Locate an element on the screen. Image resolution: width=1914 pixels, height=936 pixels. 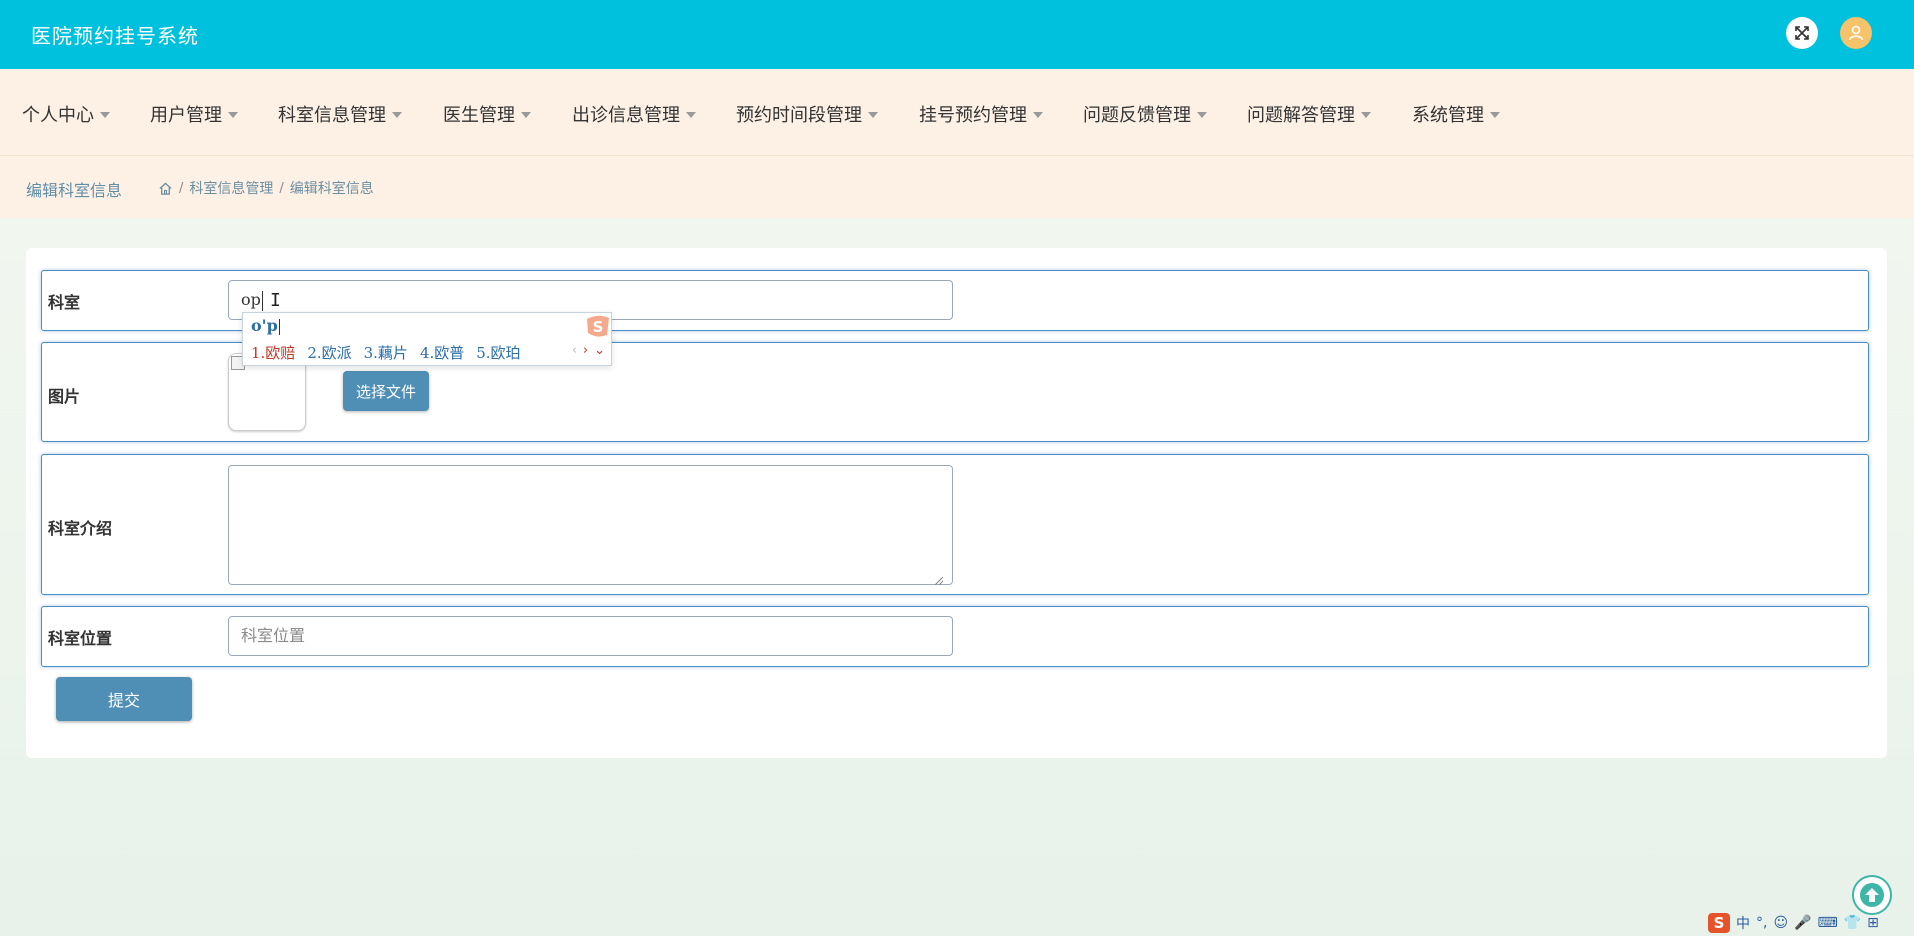
ibeam-cursor-icon: I is located at coordinates (275, 300).